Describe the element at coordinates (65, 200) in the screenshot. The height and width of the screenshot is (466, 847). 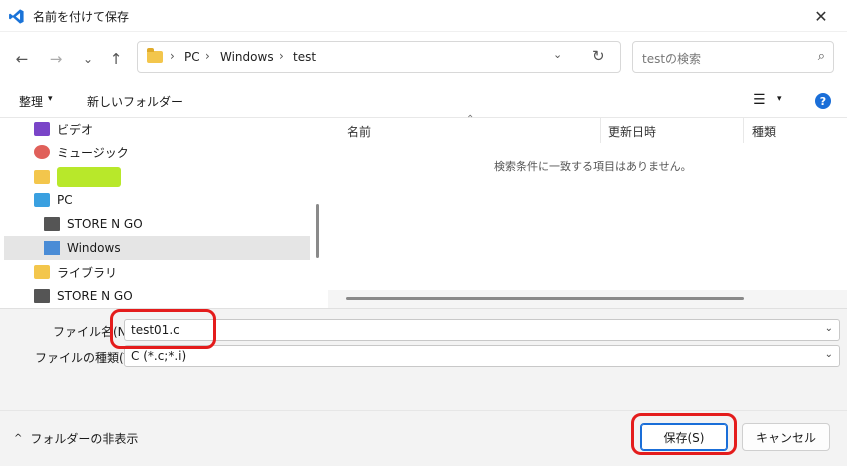
I see `sidebar-item-label: PC` at that location.